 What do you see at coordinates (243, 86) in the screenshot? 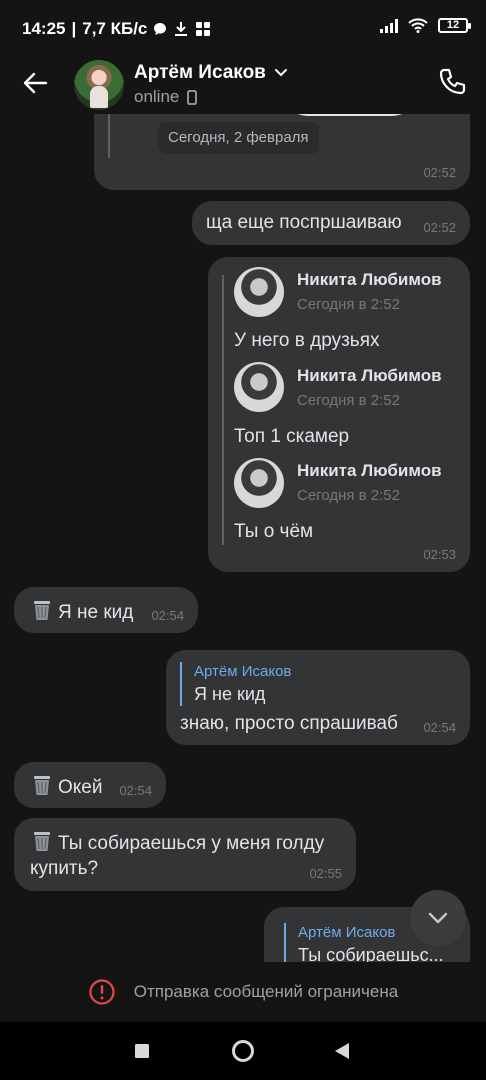
I see `chat-header: Артём Исаков online` at bounding box center [243, 86].